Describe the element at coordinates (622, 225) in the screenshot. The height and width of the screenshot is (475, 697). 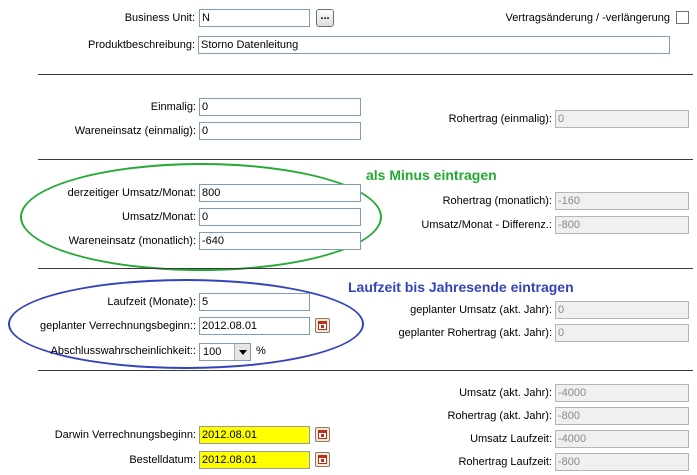
I see `umsatz-differenz-field: -800` at that location.